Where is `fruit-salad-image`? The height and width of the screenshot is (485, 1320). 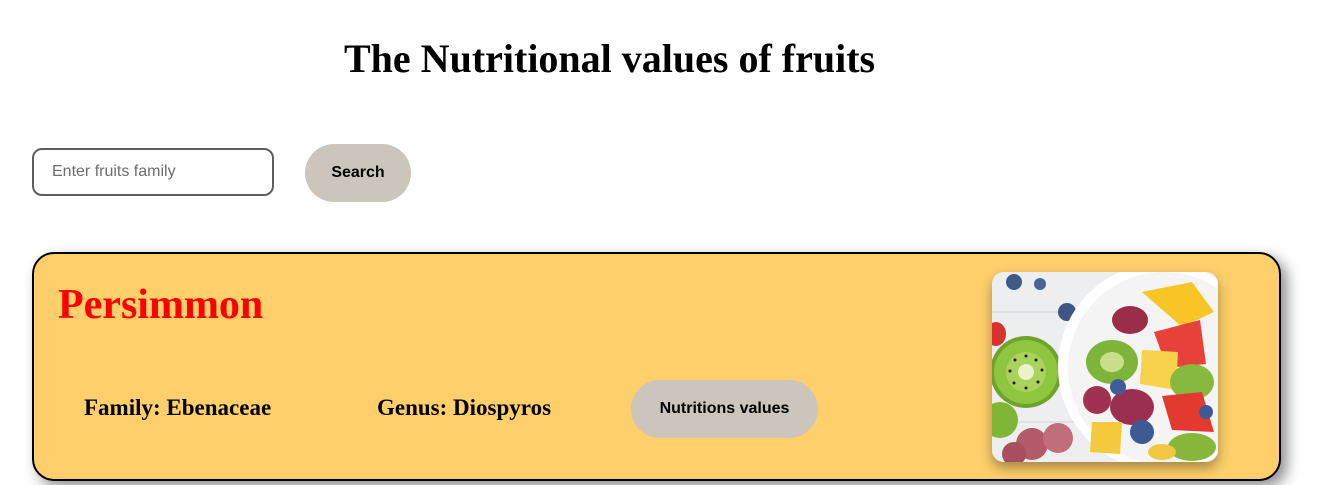
fruit-salad-image is located at coordinates (1105, 367).